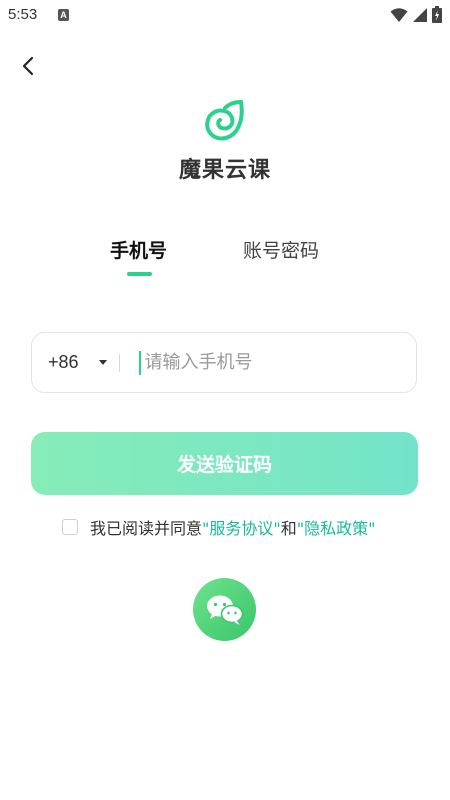 Image resolution: width=450 pixels, height=800 pixels. What do you see at coordinates (224, 120) in the screenshot?
I see `swirl-logo-icon` at bounding box center [224, 120].